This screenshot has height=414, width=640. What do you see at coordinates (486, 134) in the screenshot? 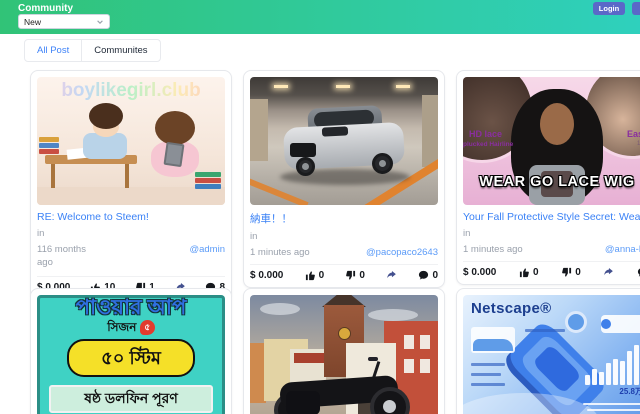
I see `image-label-hd-lace: HD lace` at bounding box center [486, 134].